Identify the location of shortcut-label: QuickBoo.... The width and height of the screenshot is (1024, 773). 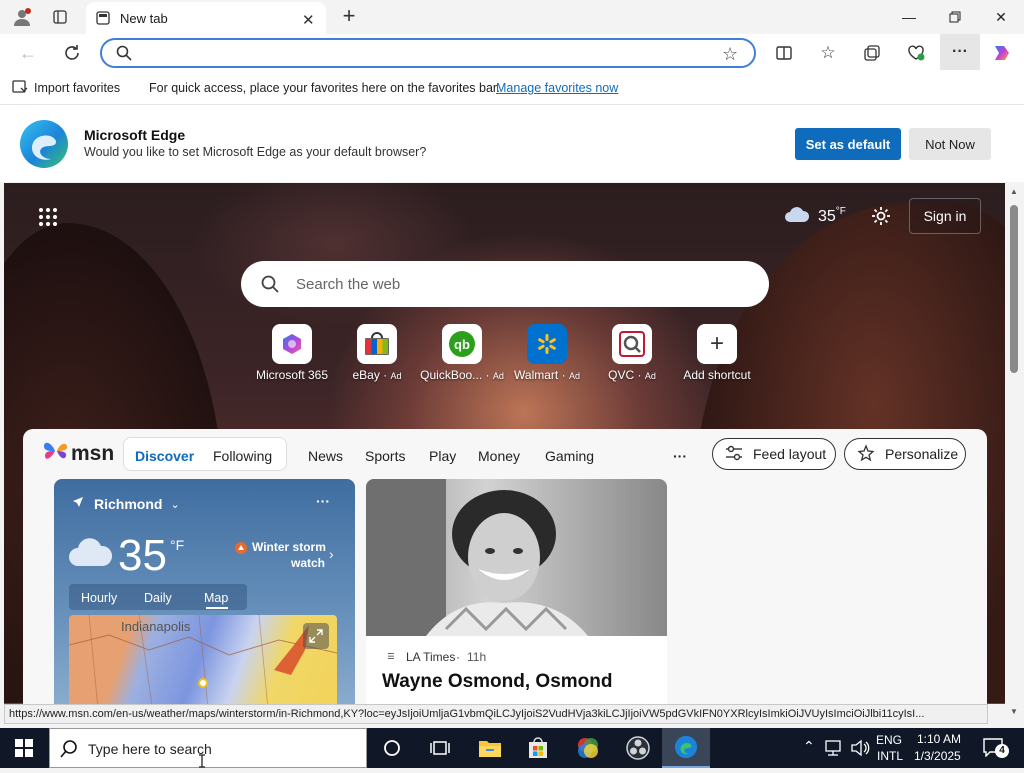
(451, 375).